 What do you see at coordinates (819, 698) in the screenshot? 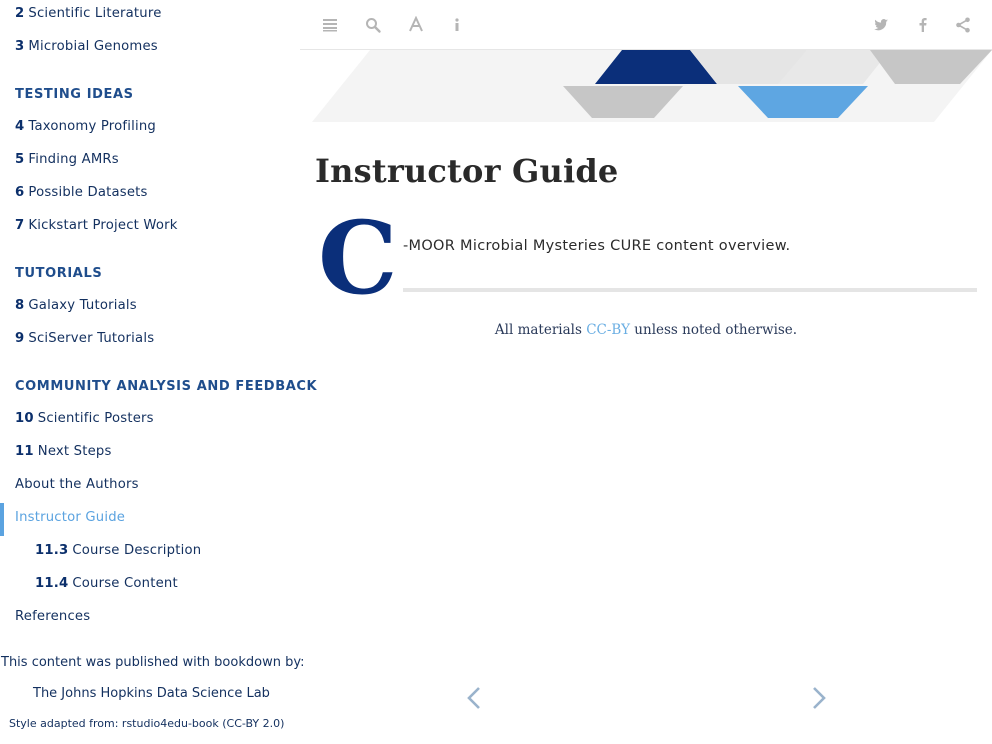
I see `next-page-chevron-icon` at bounding box center [819, 698].